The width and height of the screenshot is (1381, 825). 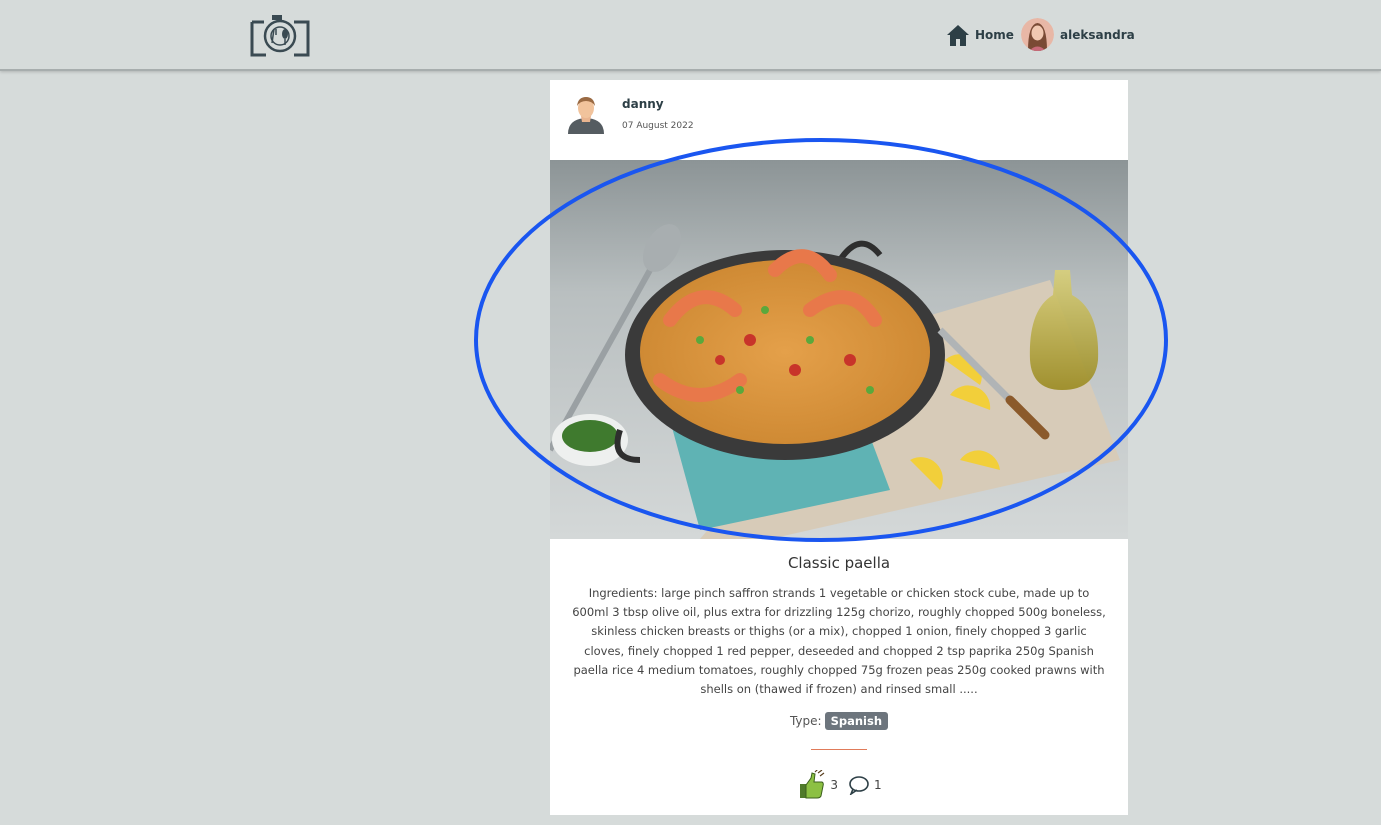 What do you see at coordinates (878, 785) in the screenshot?
I see `comments-count: 1` at bounding box center [878, 785].